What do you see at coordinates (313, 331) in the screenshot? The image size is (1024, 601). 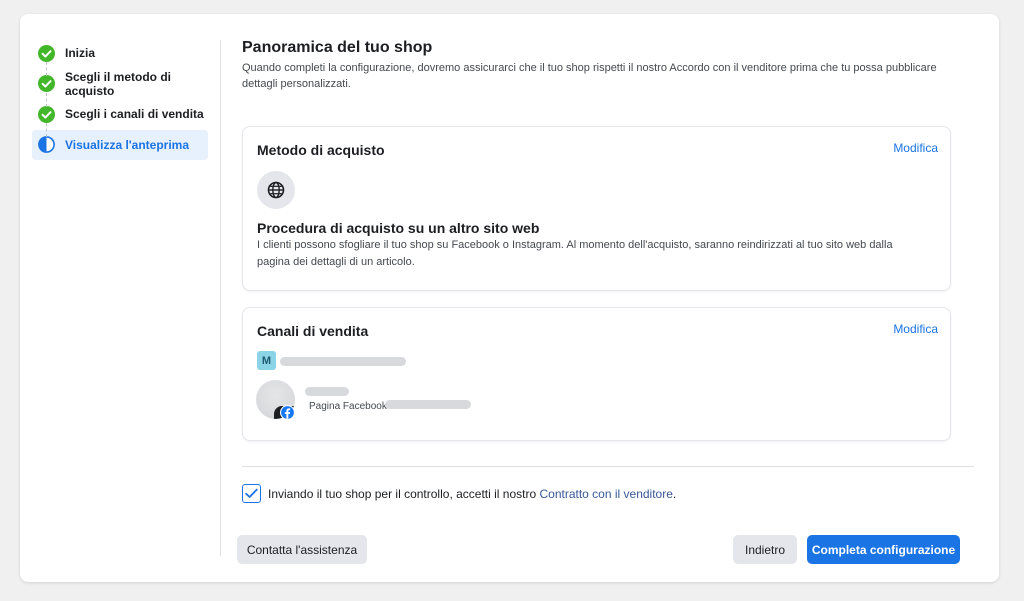 I see `sales-channels-title: Canali di vendita` at bounding box center [313, 331].